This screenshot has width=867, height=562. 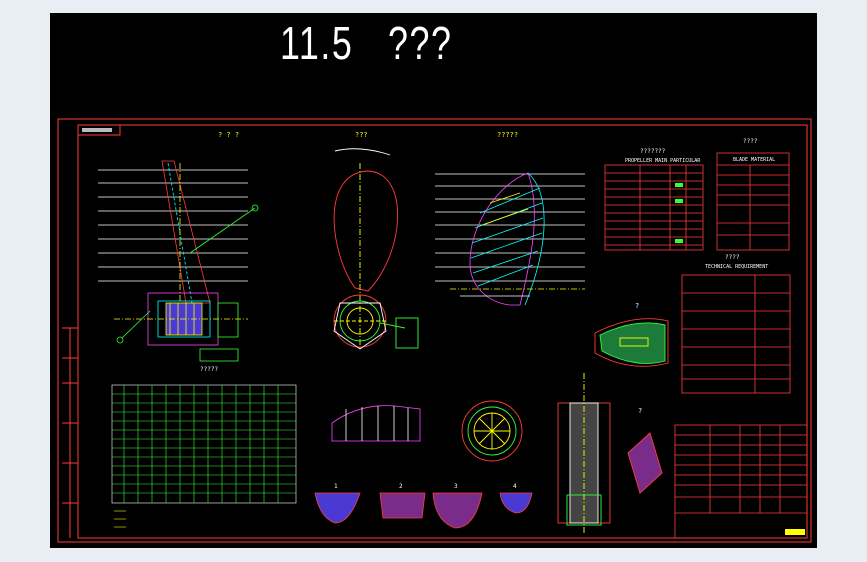 What do you see at coordinates (754, 160) in the screenshot?
I see `materials-heading: BLADE MATERIAL` at bounding box center [754, 160].